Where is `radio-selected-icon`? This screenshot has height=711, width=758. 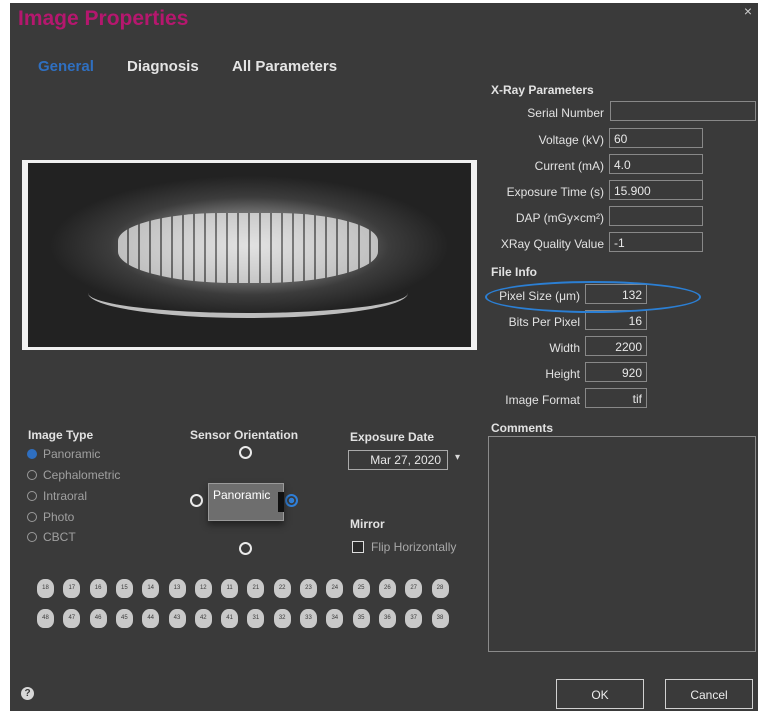 radio-selected-icon is located at coordinates (32, 454).